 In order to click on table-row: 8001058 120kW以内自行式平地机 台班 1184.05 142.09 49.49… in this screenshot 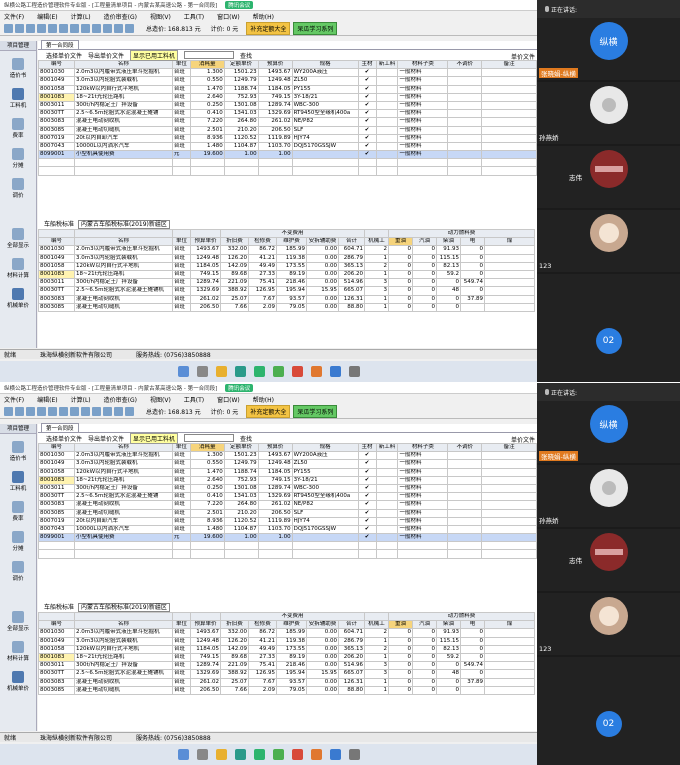, I will do `click(286, 649)`.